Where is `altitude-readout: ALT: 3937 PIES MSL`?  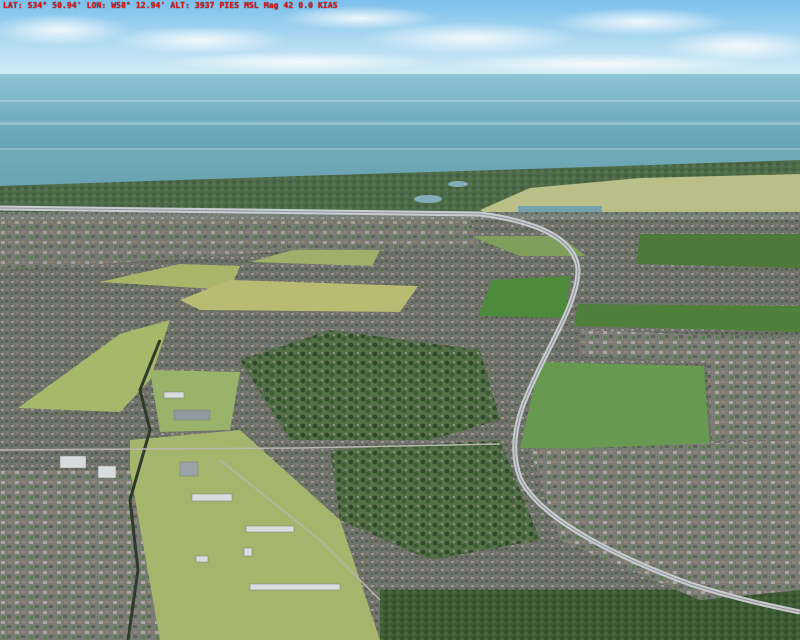
altitude-readout: ALT: 3937 PIES MSL is located at coordinates (214, 5).